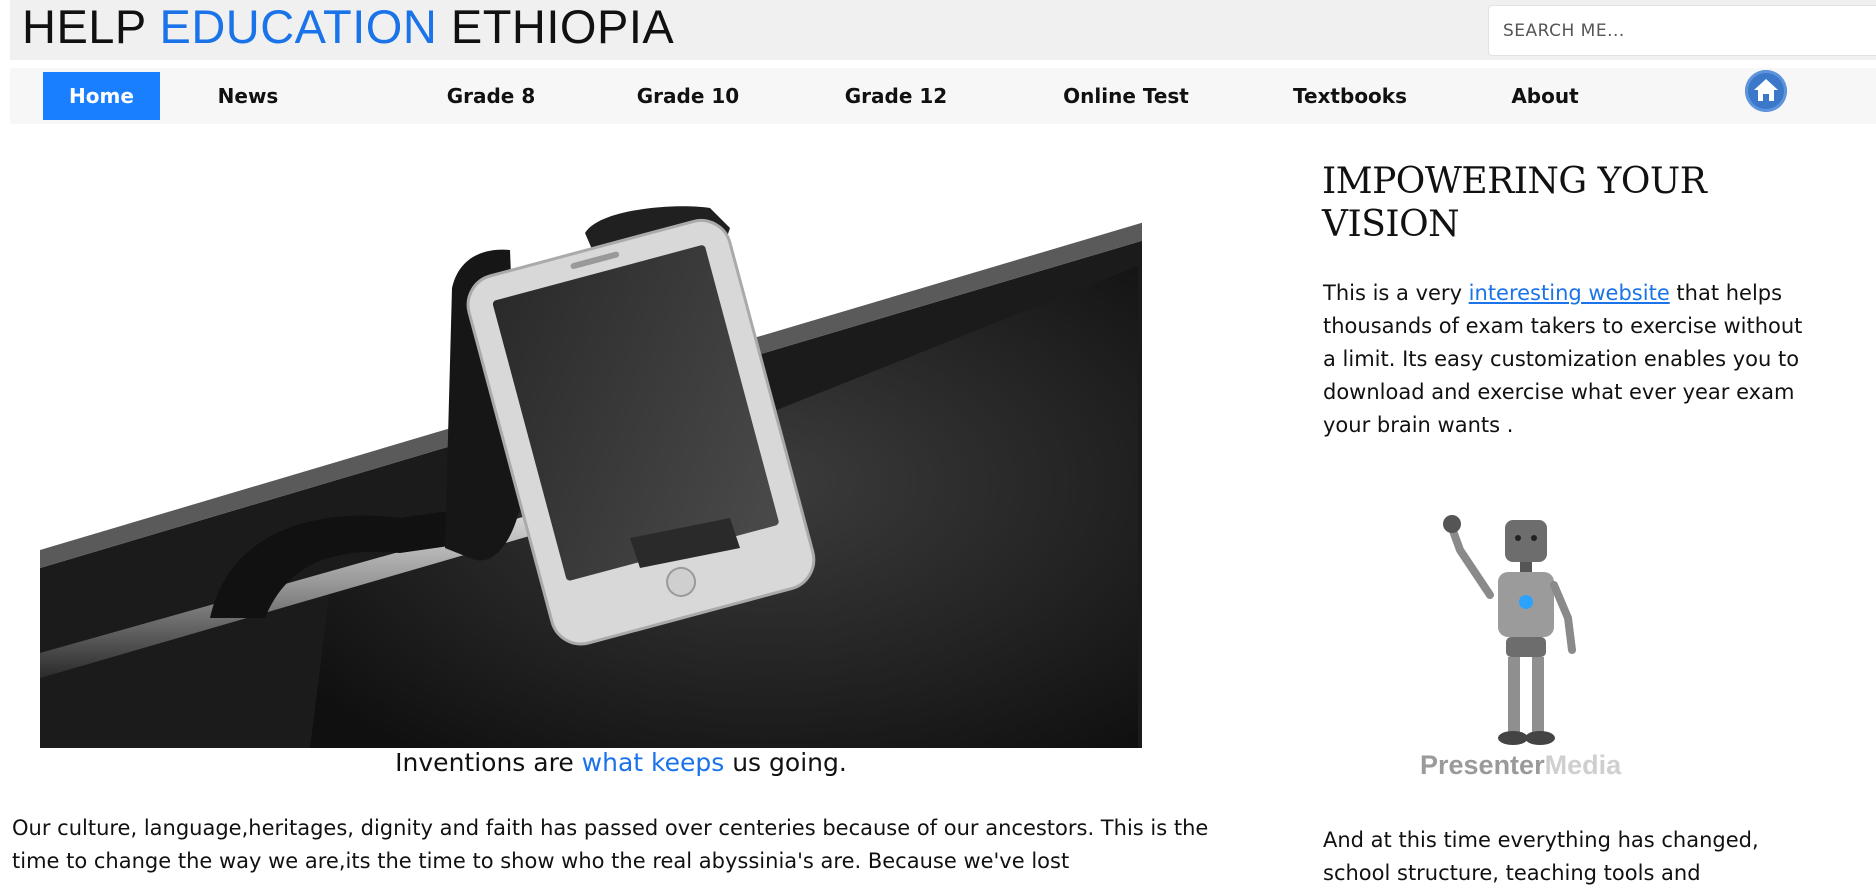 The width and height of the screenshot is (1876, 890). I want to click on sidebar-text-before-link: This is a very, so click(1396, 293).